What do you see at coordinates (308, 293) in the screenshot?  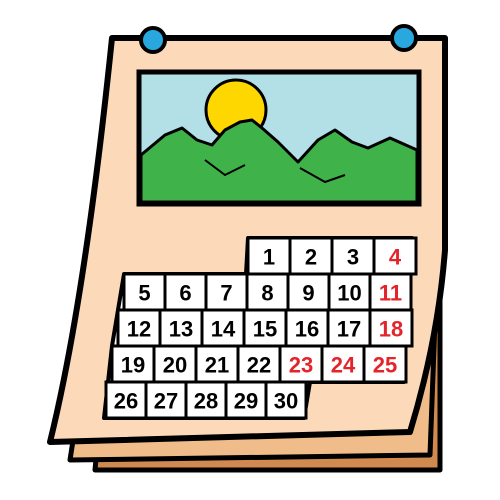 I see `date-number: 9` at bounding box center [308, 293].